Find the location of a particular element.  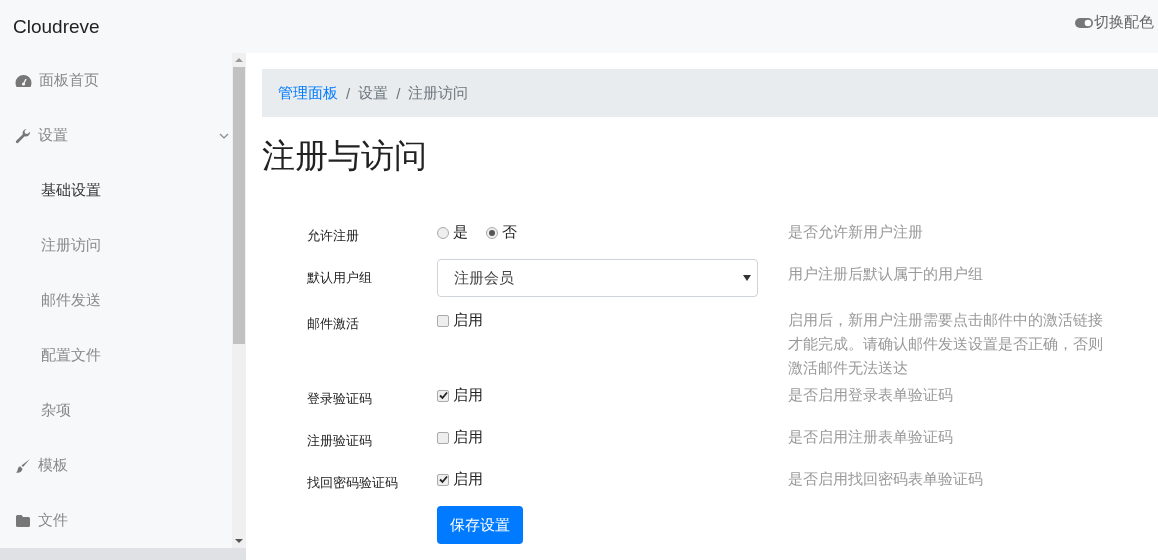

field-label: 邮件激活 is located at coordinates (333, 324).